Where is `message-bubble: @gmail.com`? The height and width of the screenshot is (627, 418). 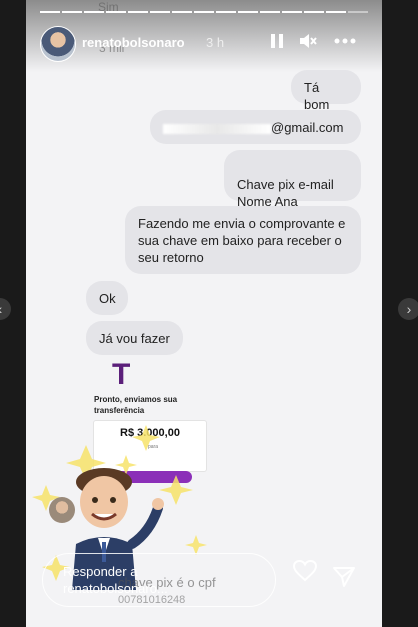 message-bubble: @gmail.com is located at coordinates (255, 127).